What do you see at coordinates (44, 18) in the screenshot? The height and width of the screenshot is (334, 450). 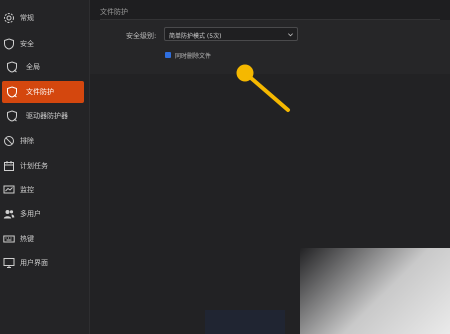 I see `sidebar-item-general: 常规` at bounding box center [44, 18].